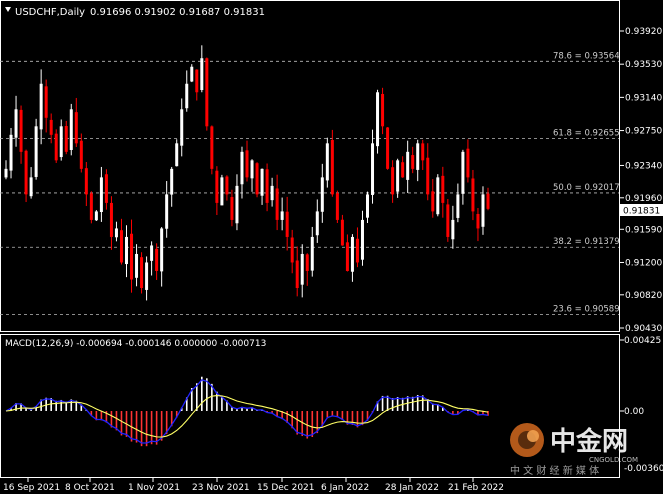 The width and height of the screenshot is (663, 494). I want to click on time-tick-label: 8 Oct 2021, so click(90, 488).